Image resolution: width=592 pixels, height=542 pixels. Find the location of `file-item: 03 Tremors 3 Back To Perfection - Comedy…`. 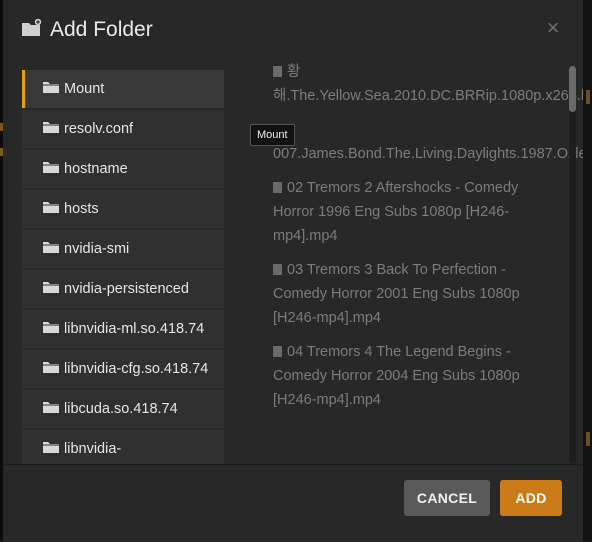

file-item: 03 Tremors 3 Back To Perfection - Comedy… is located at coordinates (411, 294).